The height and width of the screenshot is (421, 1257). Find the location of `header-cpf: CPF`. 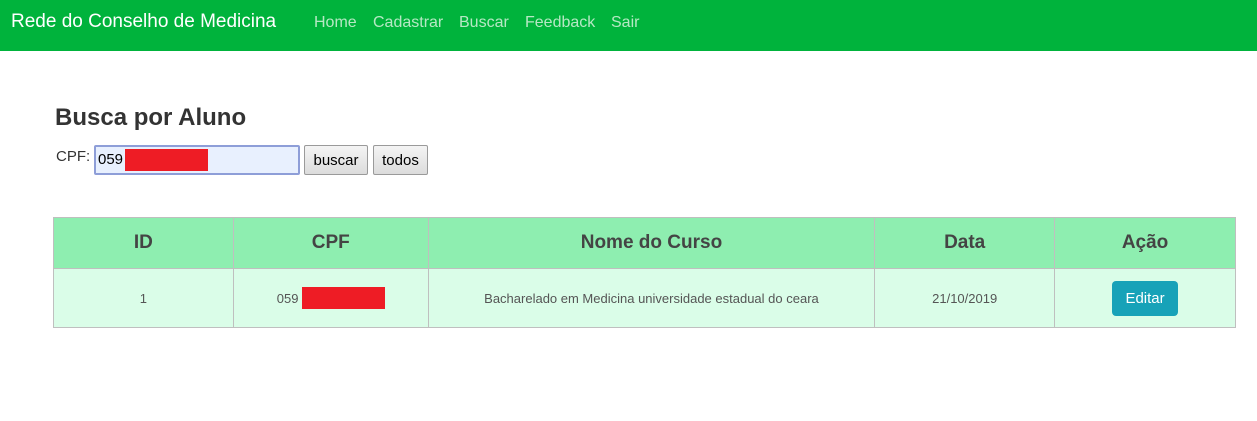

header-cpf: CPF is located at coordinates (330, 243).